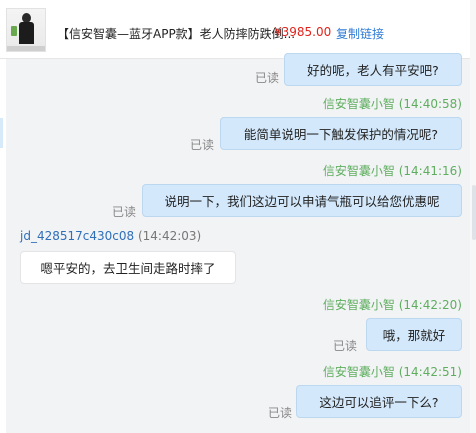 Image resolution: width=476 pixels, height=433 pixels. I want to click on message-time: (14:42:03), so click(169, 236).